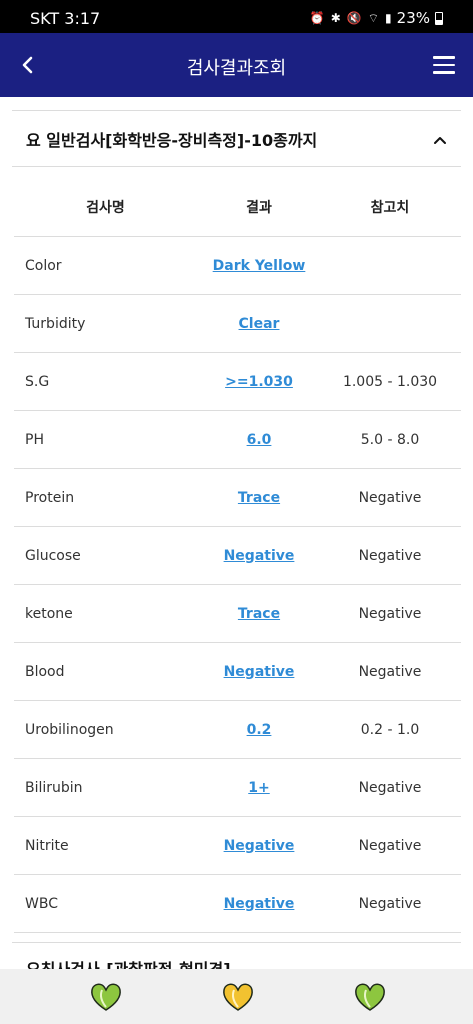 The image size is (473, 1024). I want to click on app-bar: 검사결과조회, so click(236, 65).